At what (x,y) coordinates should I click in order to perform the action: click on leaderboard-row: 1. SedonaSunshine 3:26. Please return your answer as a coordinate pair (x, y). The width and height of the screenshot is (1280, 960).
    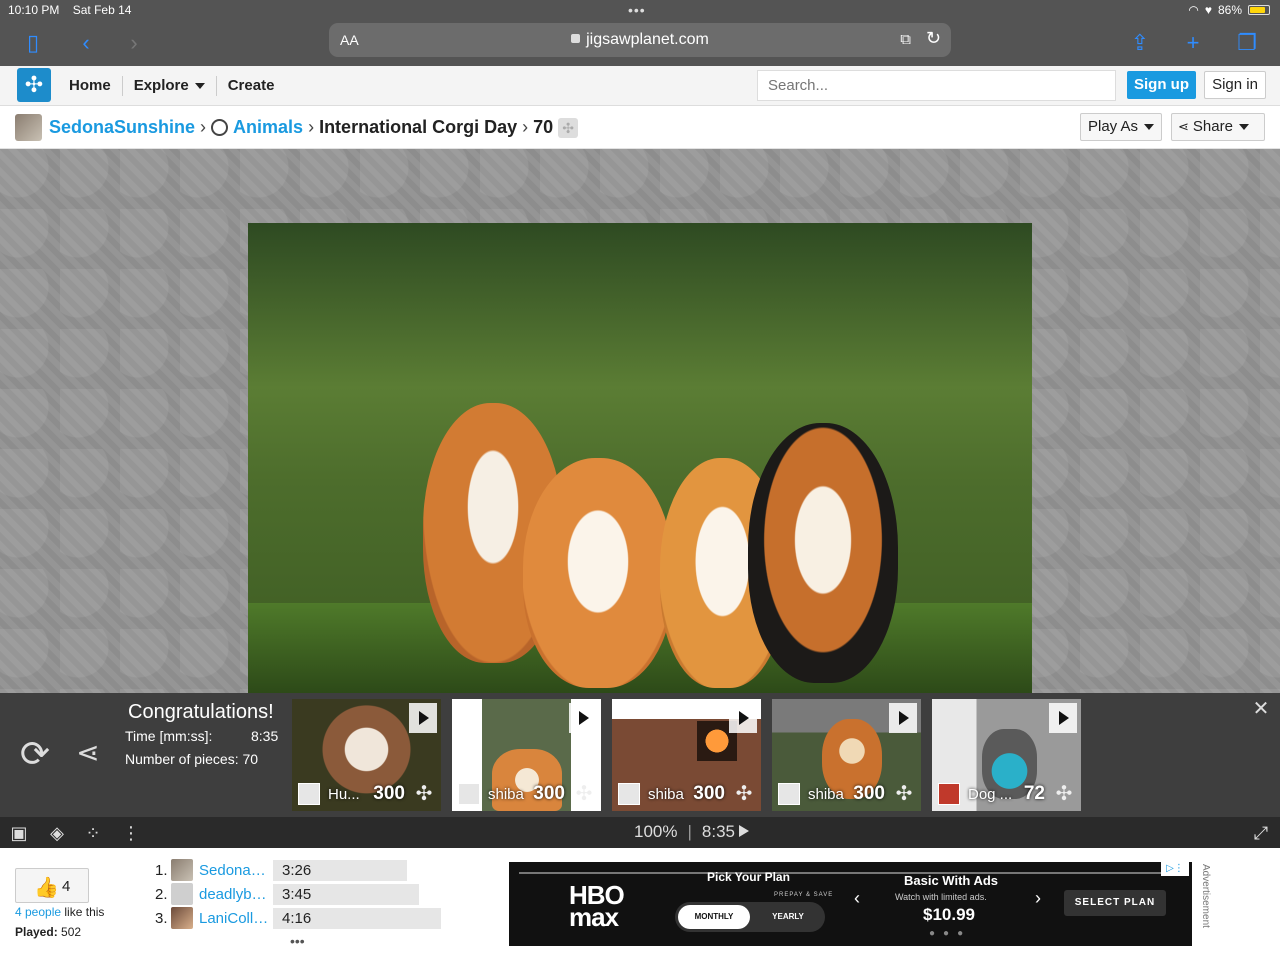
    Looking at the image, I should click on (305, 871).